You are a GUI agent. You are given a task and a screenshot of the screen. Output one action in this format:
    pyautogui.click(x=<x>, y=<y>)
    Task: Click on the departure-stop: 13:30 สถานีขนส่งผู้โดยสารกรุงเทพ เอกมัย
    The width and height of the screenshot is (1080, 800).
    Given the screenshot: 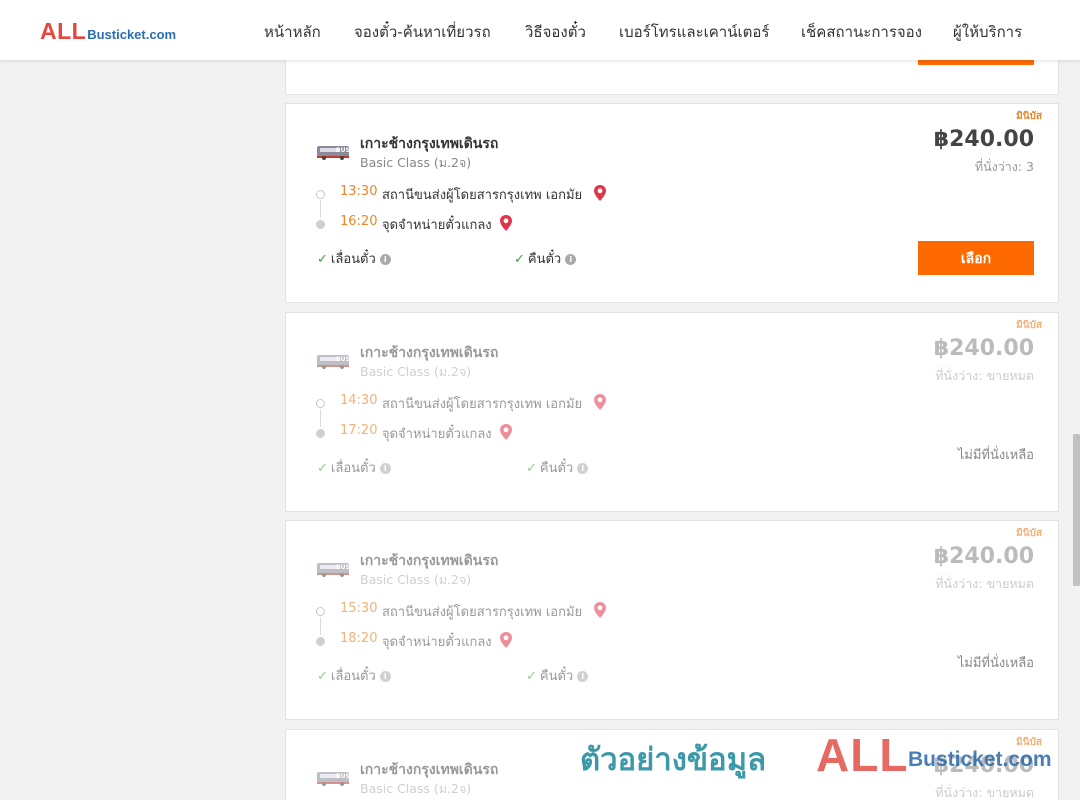 What is the action you would take?
    pyautogui.click(x=516, y=194)
    